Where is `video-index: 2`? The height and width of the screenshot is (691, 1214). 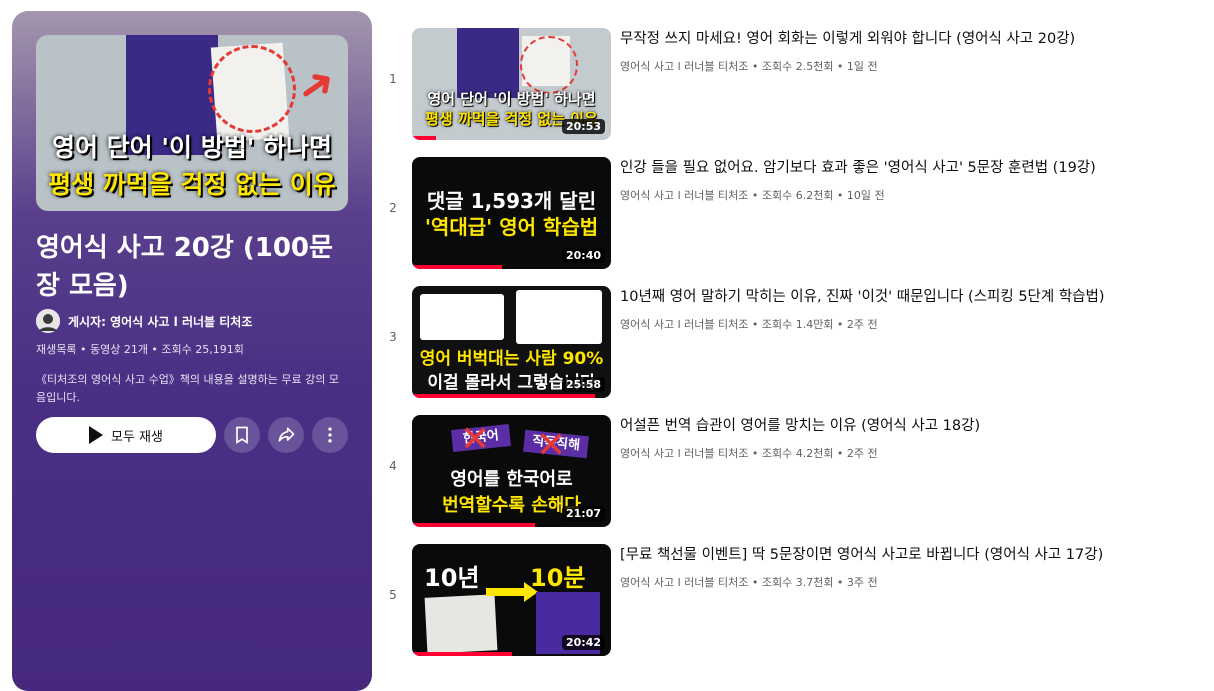 video-index: 2 is located at coordinates (393, 208).